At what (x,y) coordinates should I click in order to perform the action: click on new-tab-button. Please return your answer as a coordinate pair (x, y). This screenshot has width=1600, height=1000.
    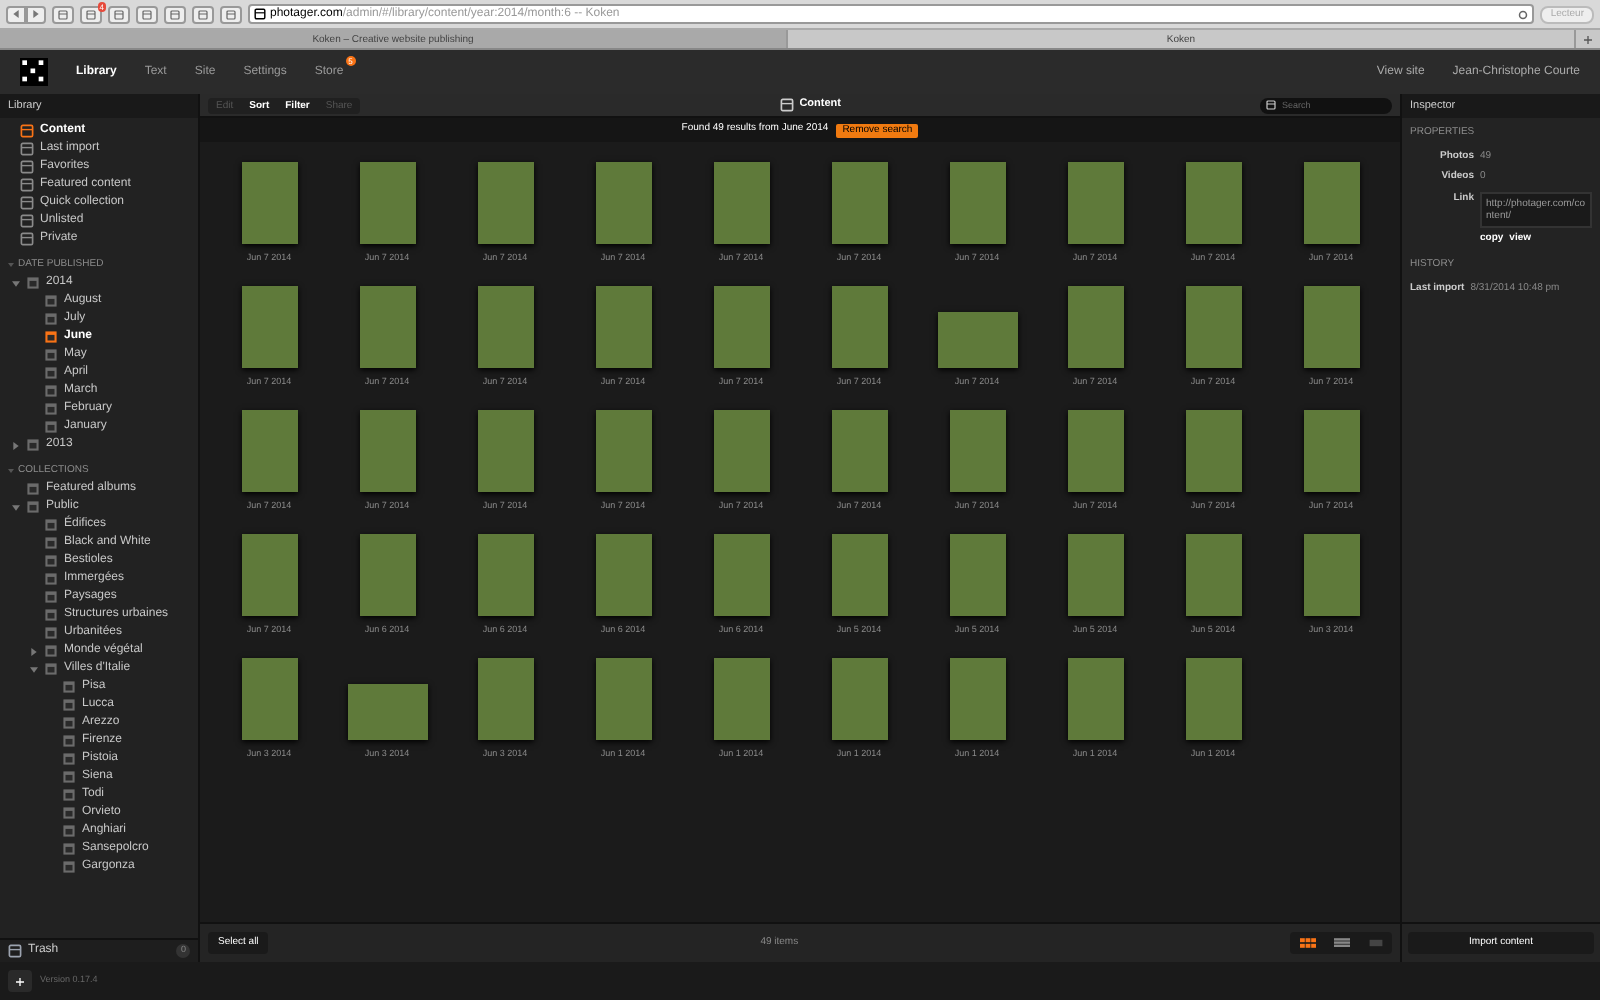
    Looking at the image, I should click on (1588, 39).